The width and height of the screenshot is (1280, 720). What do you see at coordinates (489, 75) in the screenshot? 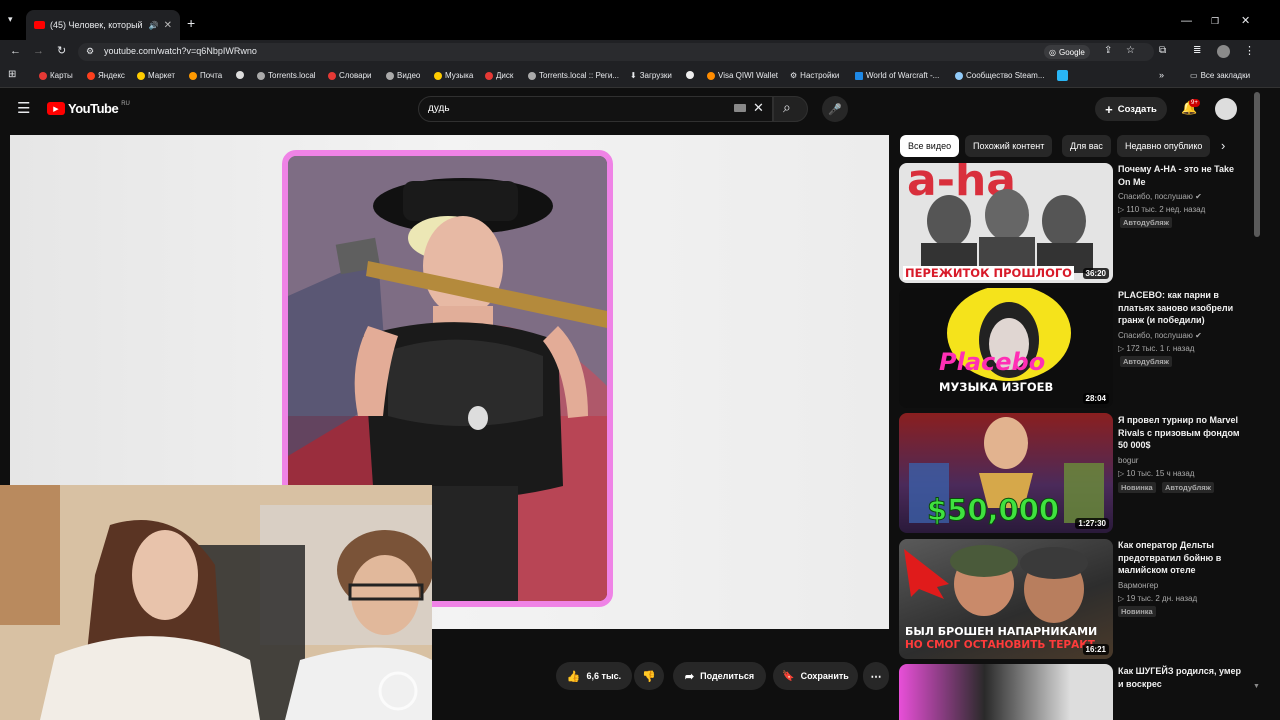
I see `disk-icon` at bounding box center [489, 75].